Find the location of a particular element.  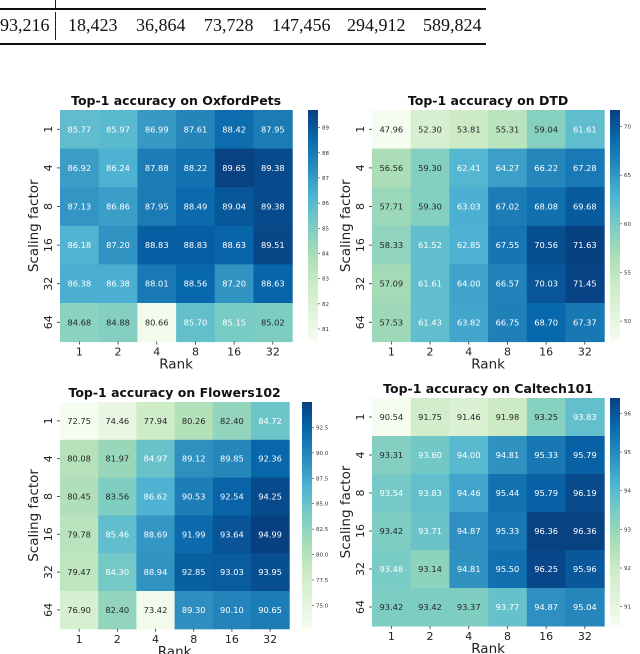

cell-value-label: 59.04 is located at coordinates (546, 129).